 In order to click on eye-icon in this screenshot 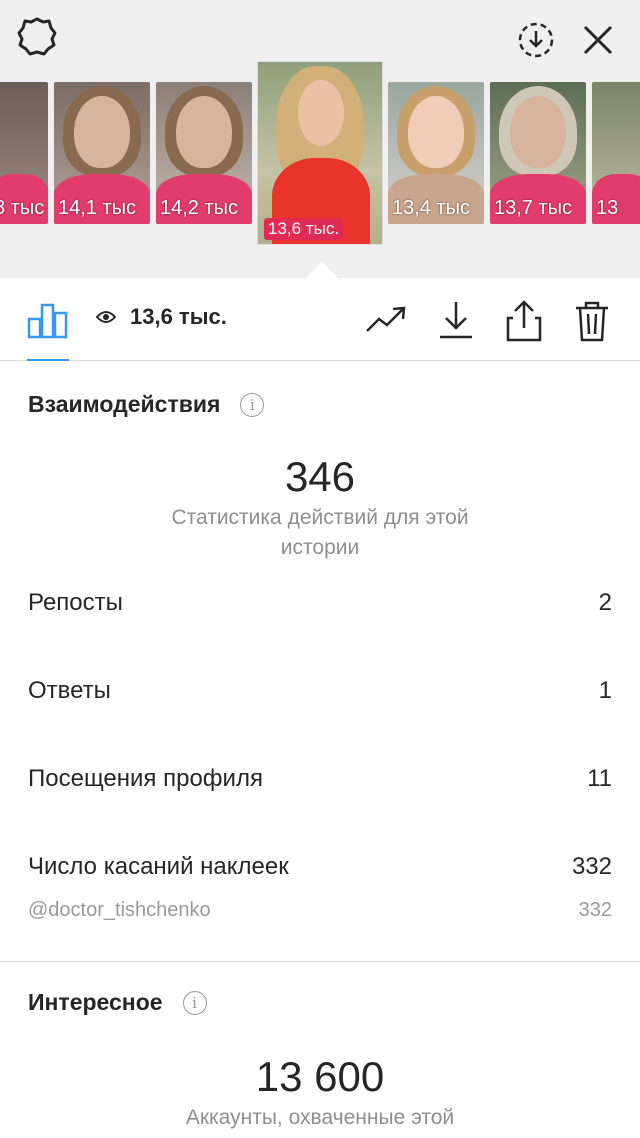, I will do `click(106, 317)`.